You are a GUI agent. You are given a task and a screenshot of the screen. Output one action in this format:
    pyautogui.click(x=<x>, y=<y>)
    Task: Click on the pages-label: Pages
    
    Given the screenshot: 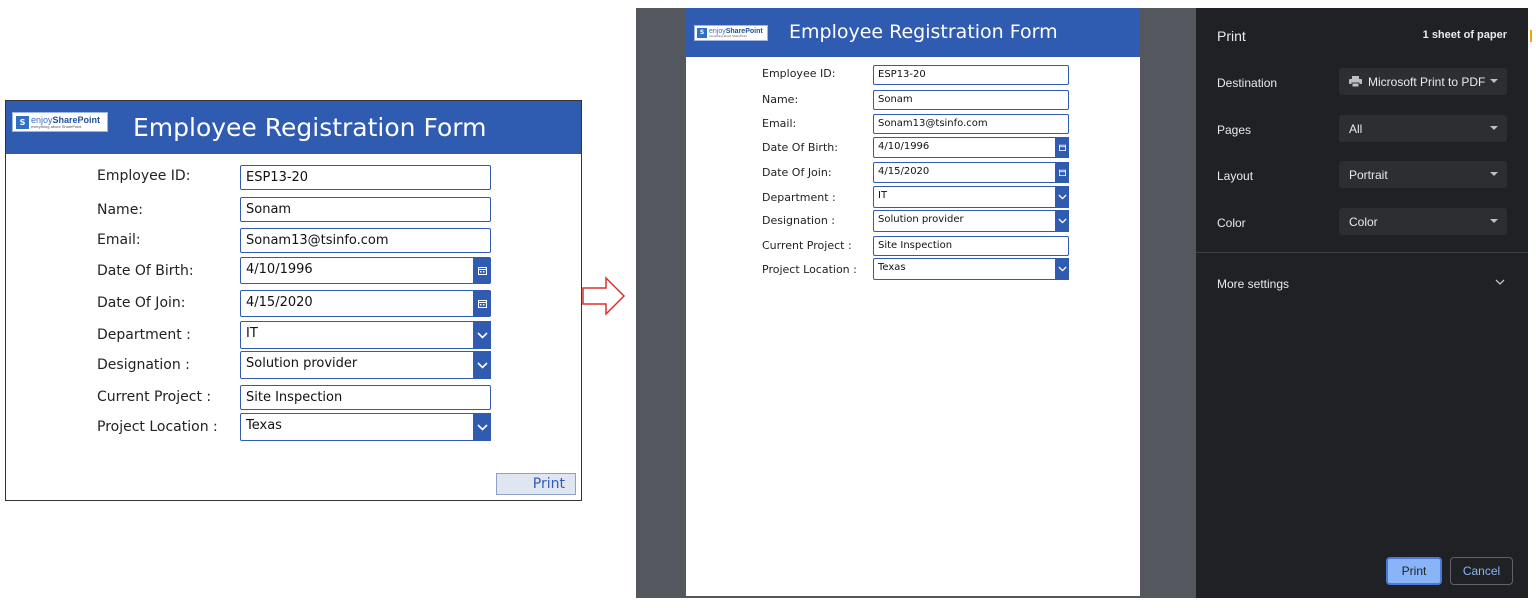 What is the action you would take?
    pyautogui.click(x=1234, y=130)
    